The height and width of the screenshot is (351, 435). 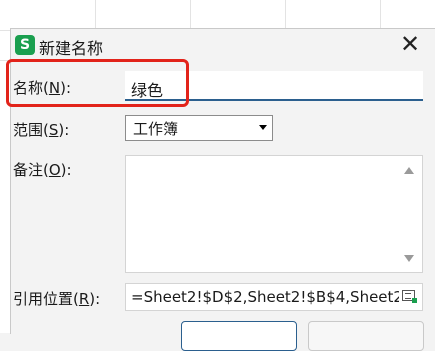 I want to click on dropdown-arrow-icon, so click(x=263, y=127).